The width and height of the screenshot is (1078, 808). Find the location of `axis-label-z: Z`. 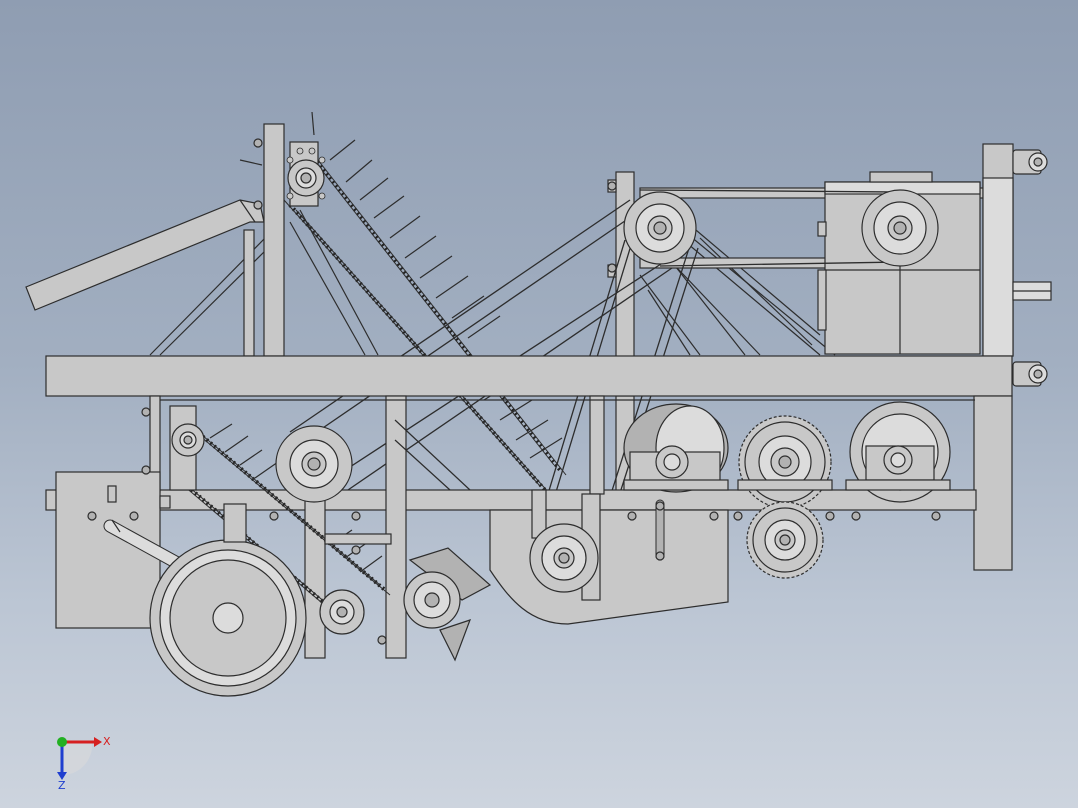

axis-label-z: Z is located at coordinates (62, 785).